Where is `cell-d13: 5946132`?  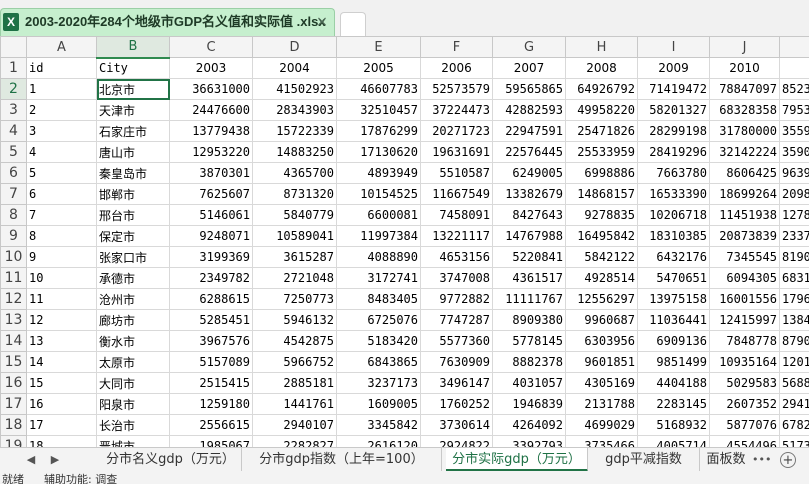 cell-d13: 5946132 is located at coordinates (294, 320).